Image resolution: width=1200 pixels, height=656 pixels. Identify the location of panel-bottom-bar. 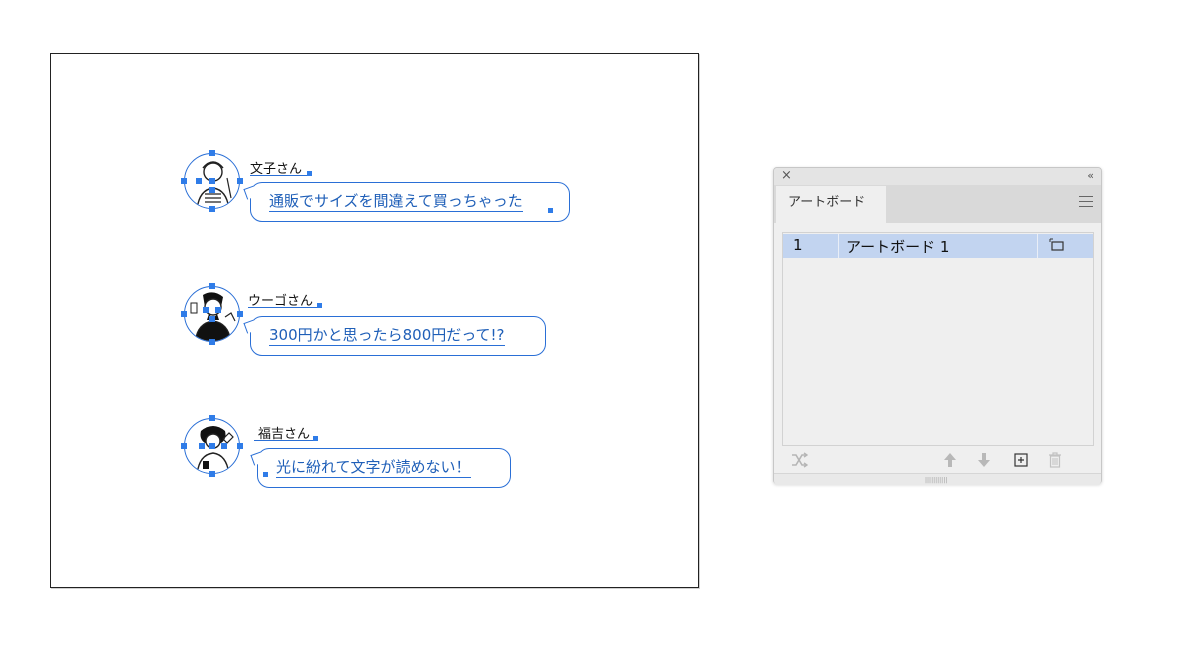
(937, 460).